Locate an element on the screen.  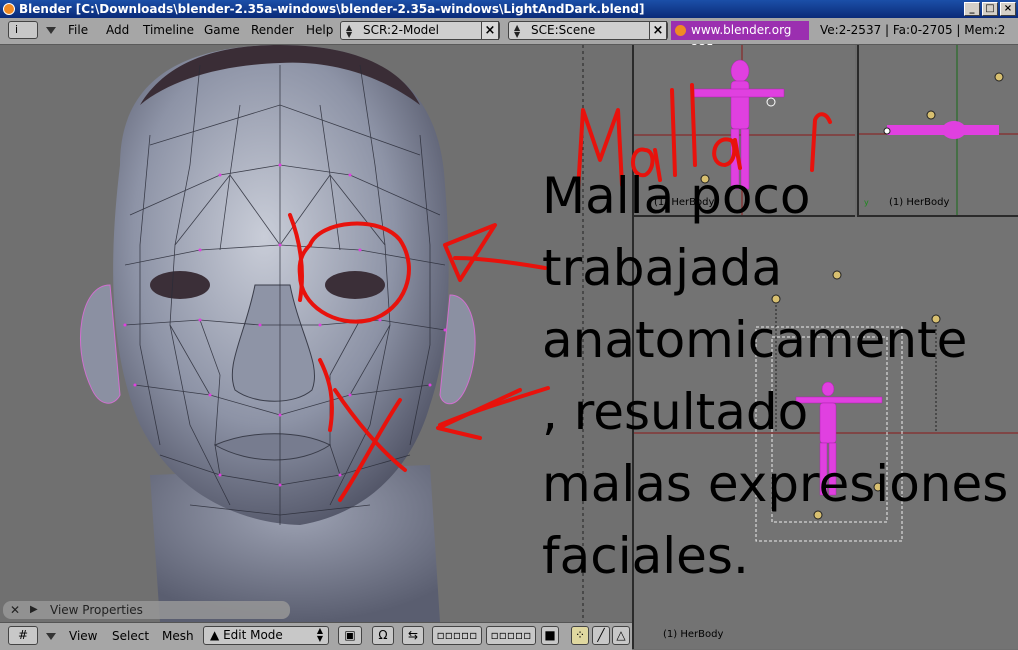
mode-label: Edit Mode is located at coordinates (253, 635).